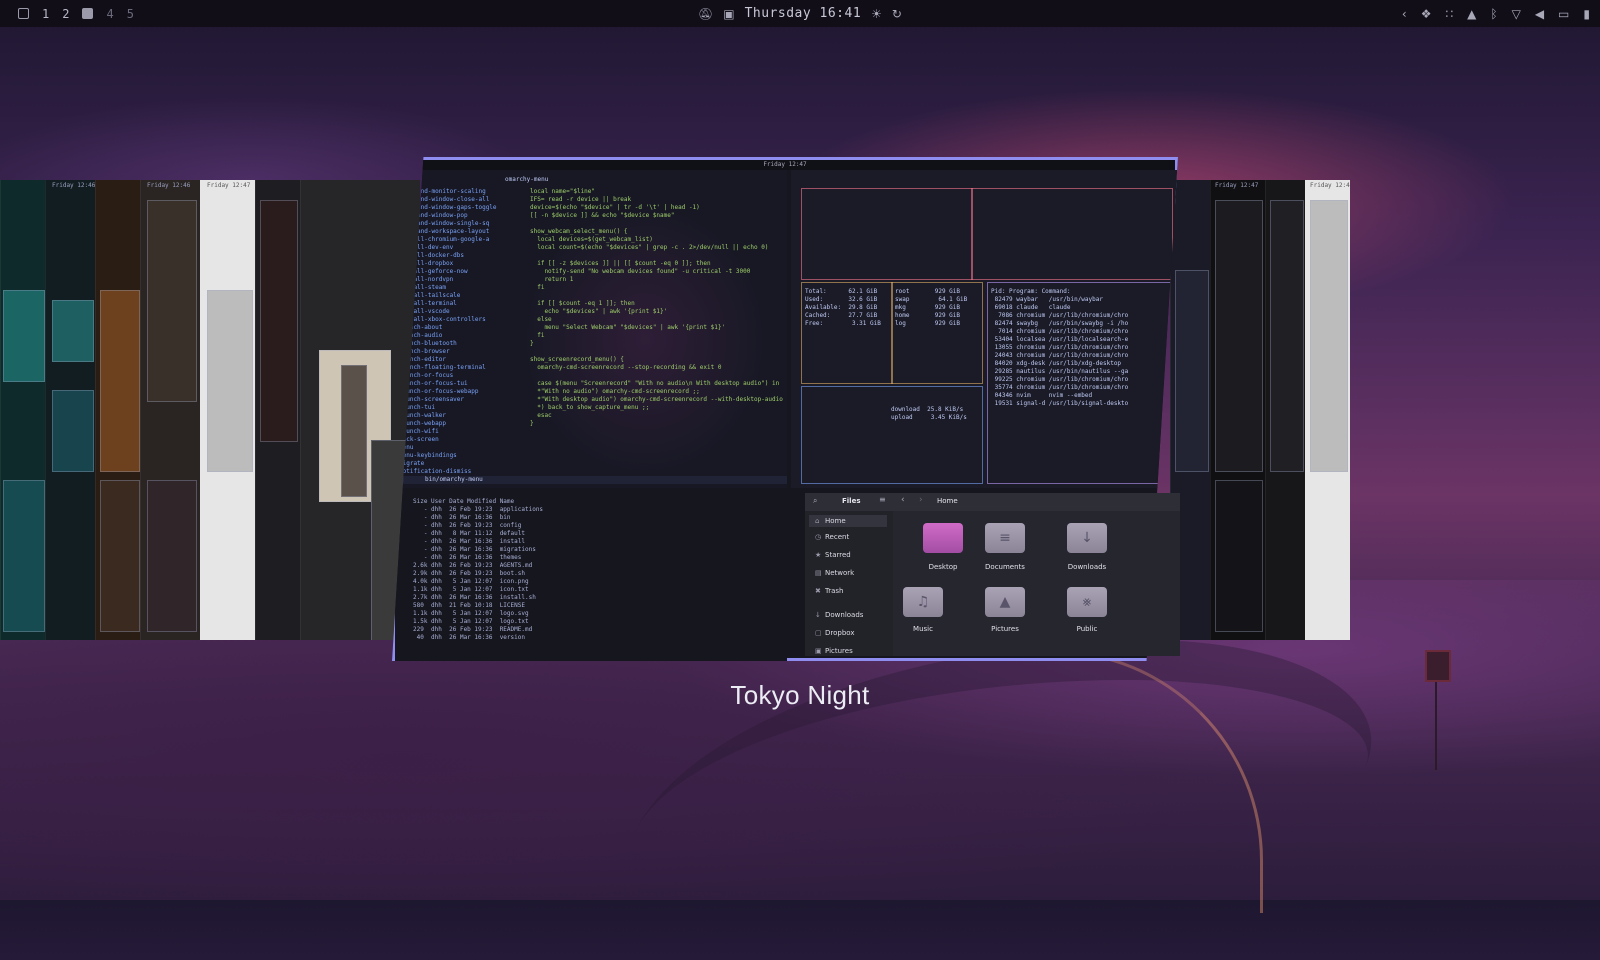 The height and width of the screenshot is (960, 1600). I want to click on documents-folder-icon: ≡, so click(1005, 538).